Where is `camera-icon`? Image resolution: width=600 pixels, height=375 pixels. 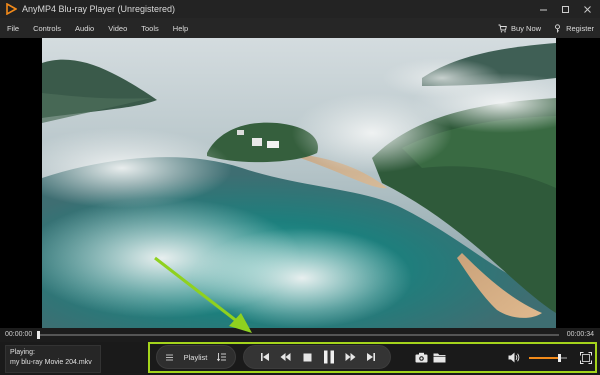 camera-icon is located at coordinates (421, 357).